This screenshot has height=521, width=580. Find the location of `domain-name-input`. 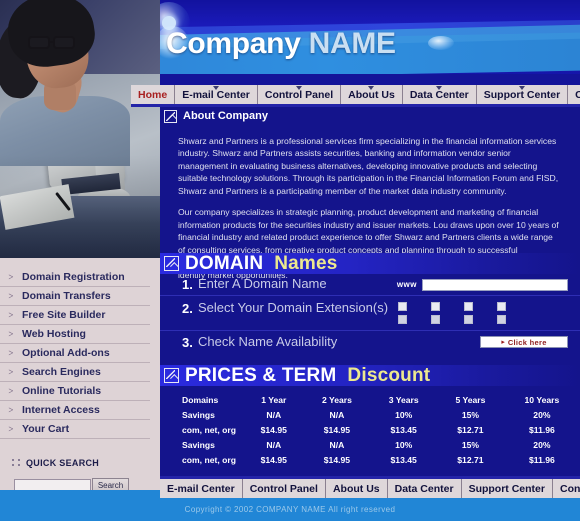

domain-name-input is located at coordinates (495, 284).